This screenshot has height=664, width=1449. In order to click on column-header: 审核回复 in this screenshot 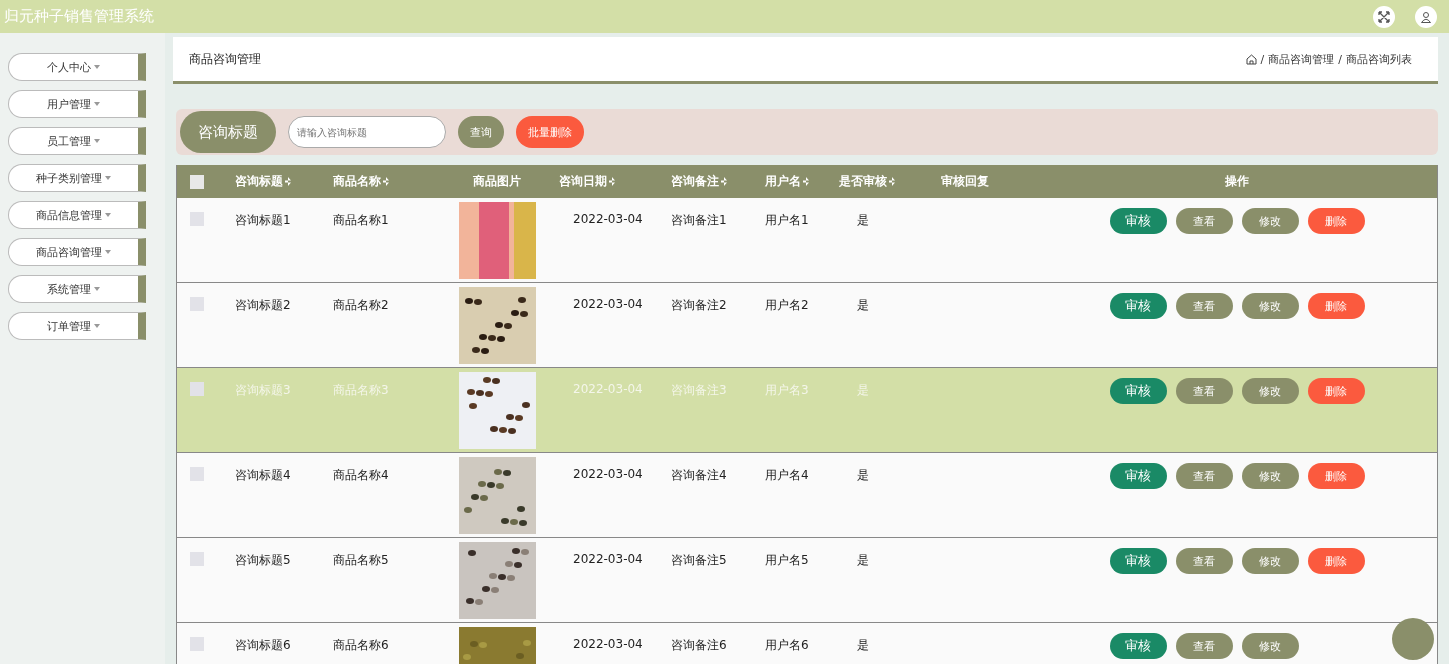, I will do `click(965, 181)`.